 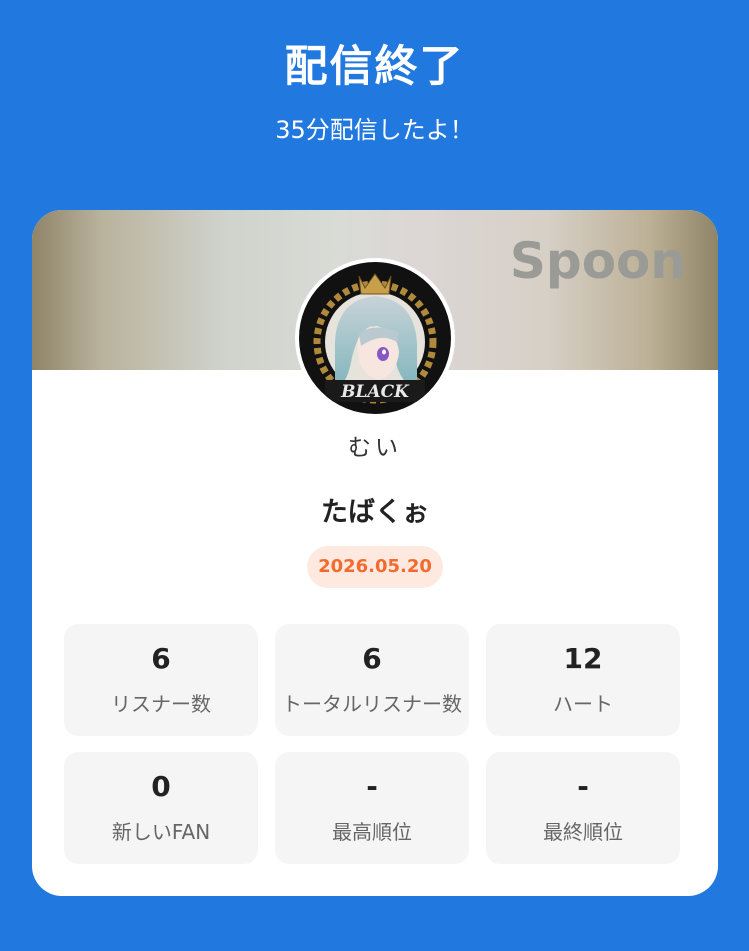 I want to click on stat-value: 0, so click(x=161, y=786).